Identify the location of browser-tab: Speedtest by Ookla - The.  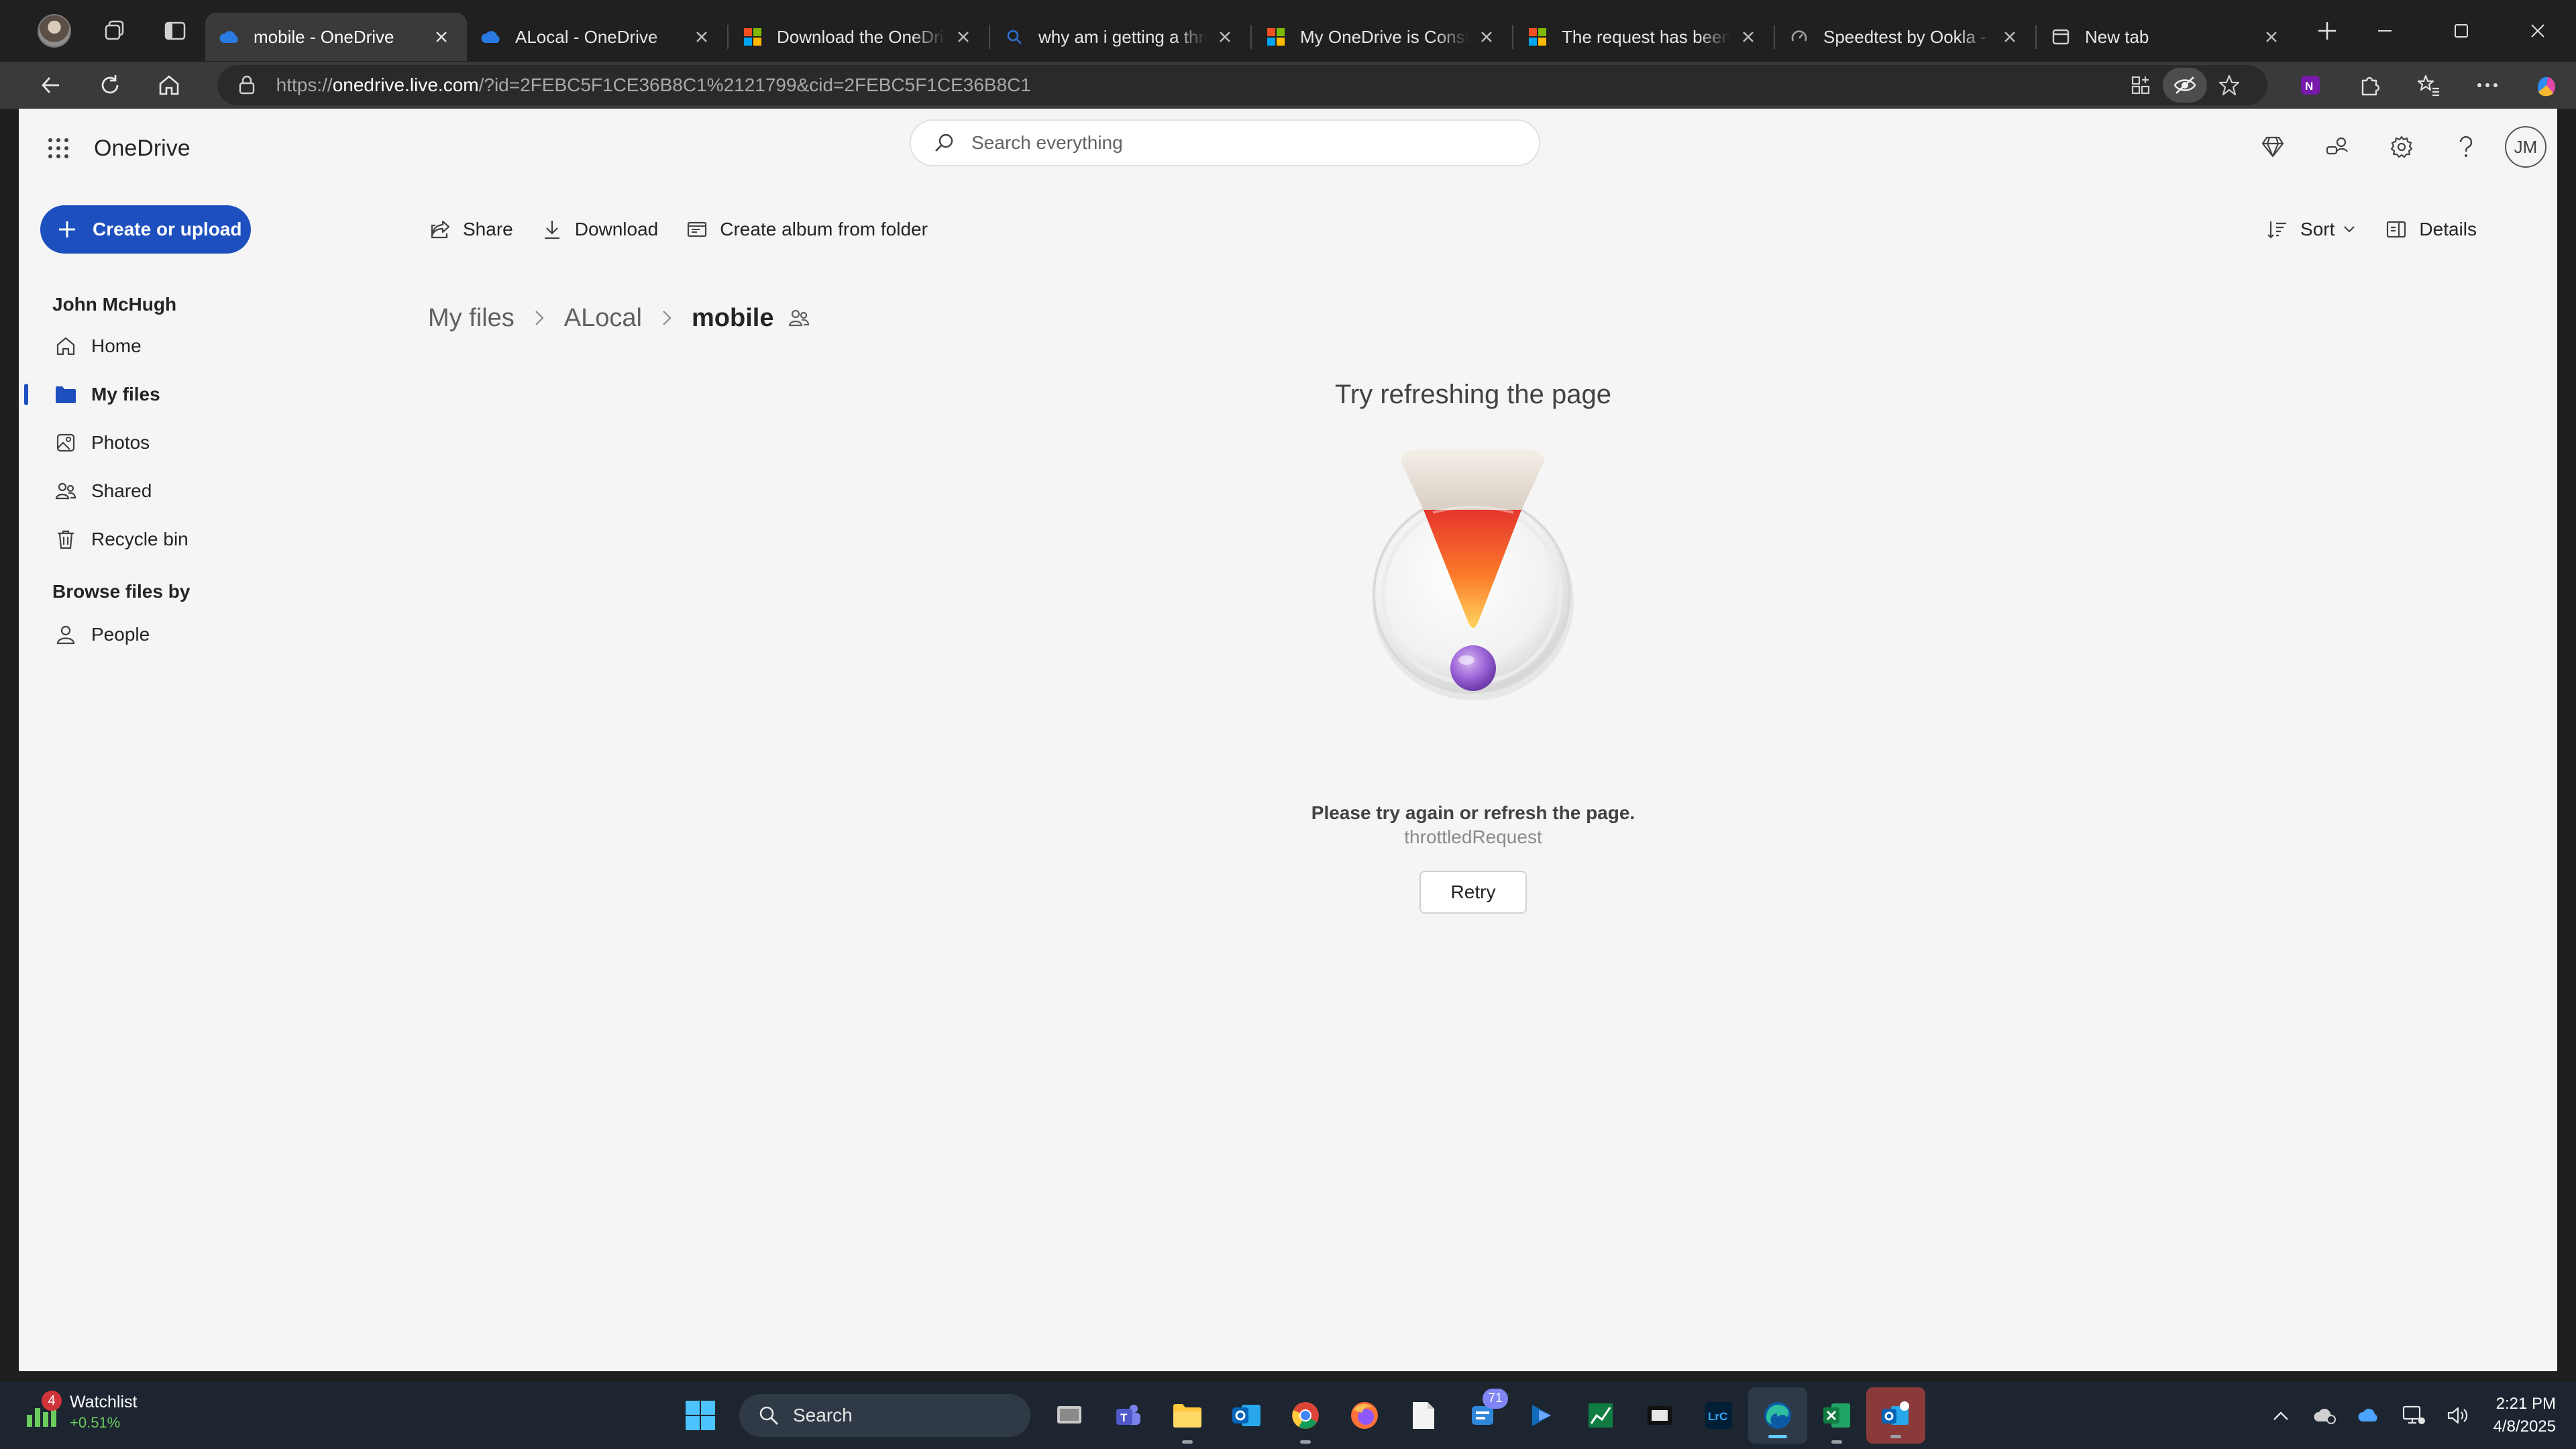
(1905, 37).